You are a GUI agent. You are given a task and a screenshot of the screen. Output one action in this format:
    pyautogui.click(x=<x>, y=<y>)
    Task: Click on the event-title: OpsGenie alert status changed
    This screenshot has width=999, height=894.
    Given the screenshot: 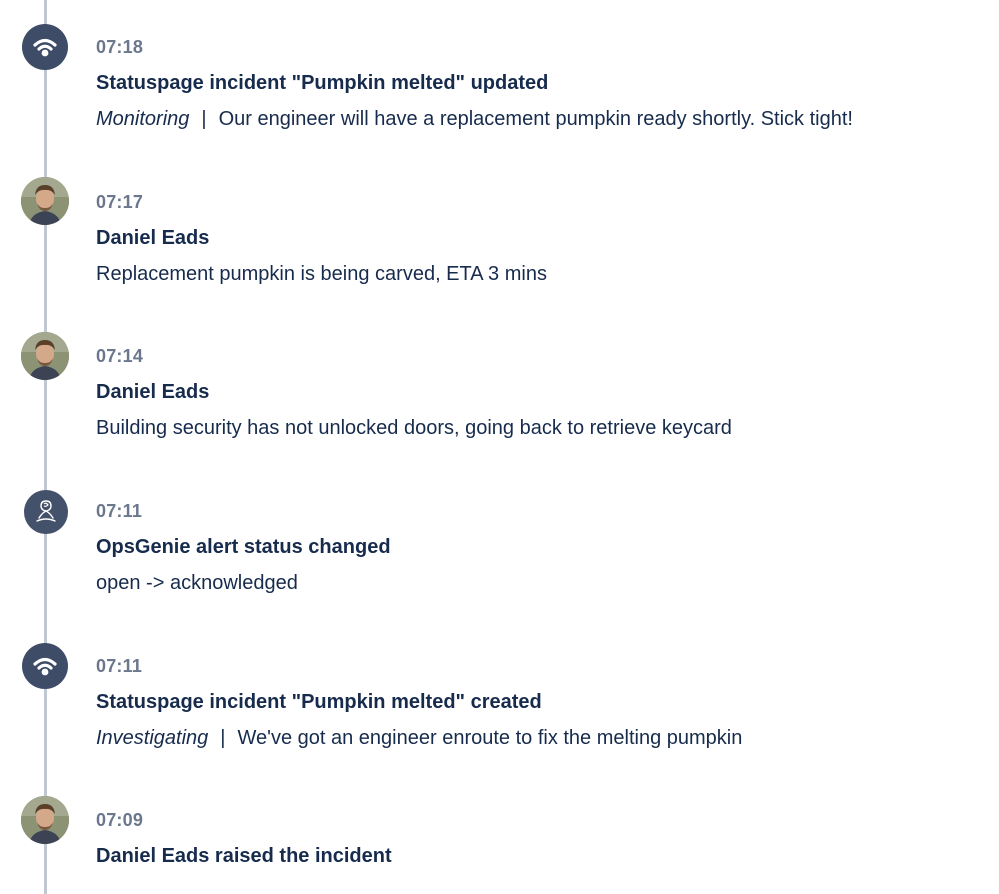 What is the action you would take?
    pyautogui.click(x=243, y=547)
    